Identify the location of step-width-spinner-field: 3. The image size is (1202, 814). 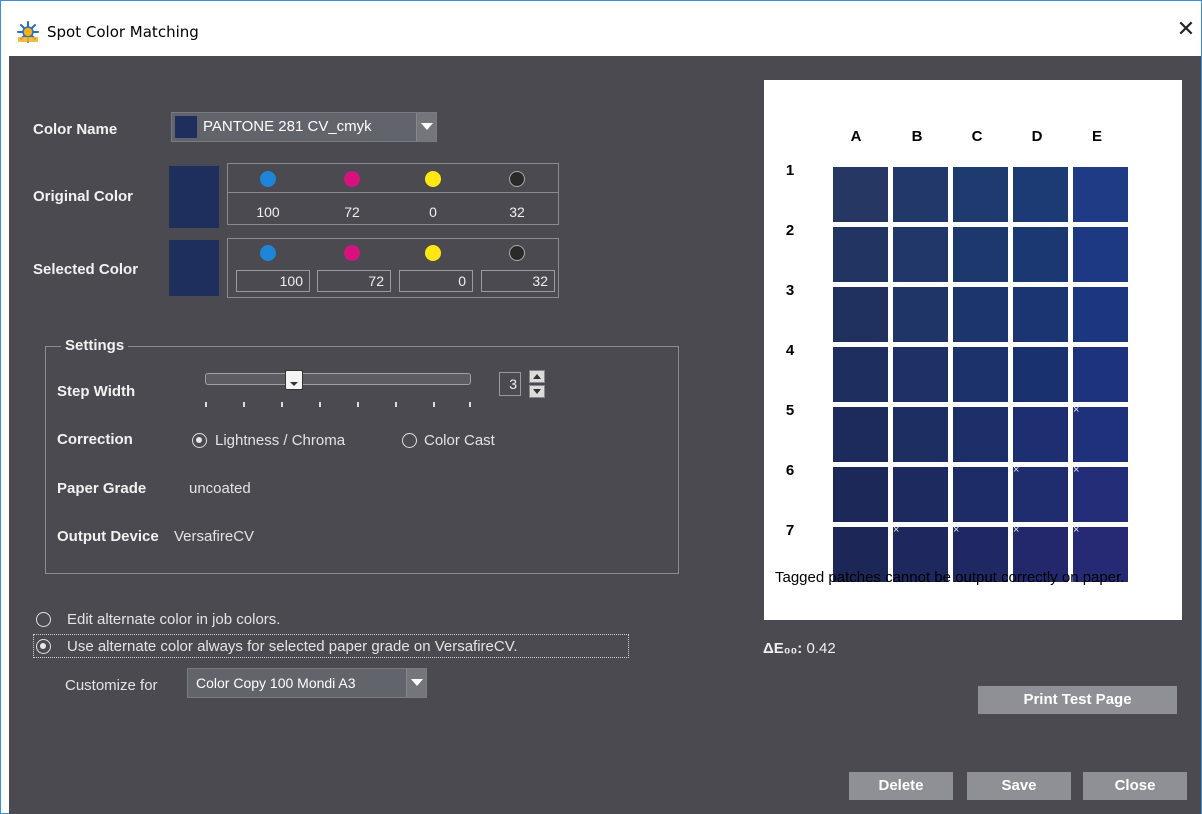
(510, 384).